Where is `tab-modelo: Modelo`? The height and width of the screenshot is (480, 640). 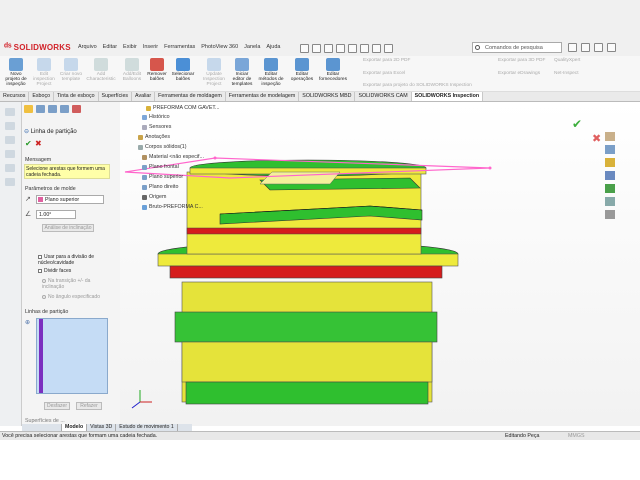
tab-modelo: Modelo is located at coordinates (75, 427).